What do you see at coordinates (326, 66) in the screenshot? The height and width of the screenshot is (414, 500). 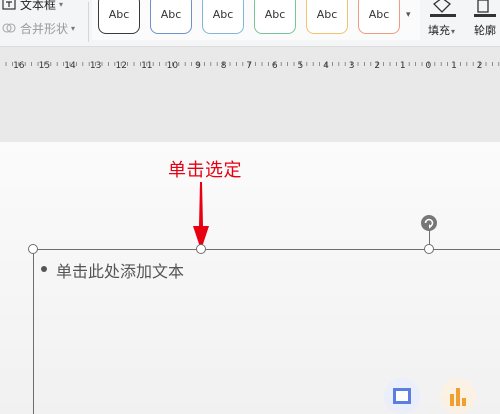 I see `ruler-label: 4` at bounding box center [326, 66].